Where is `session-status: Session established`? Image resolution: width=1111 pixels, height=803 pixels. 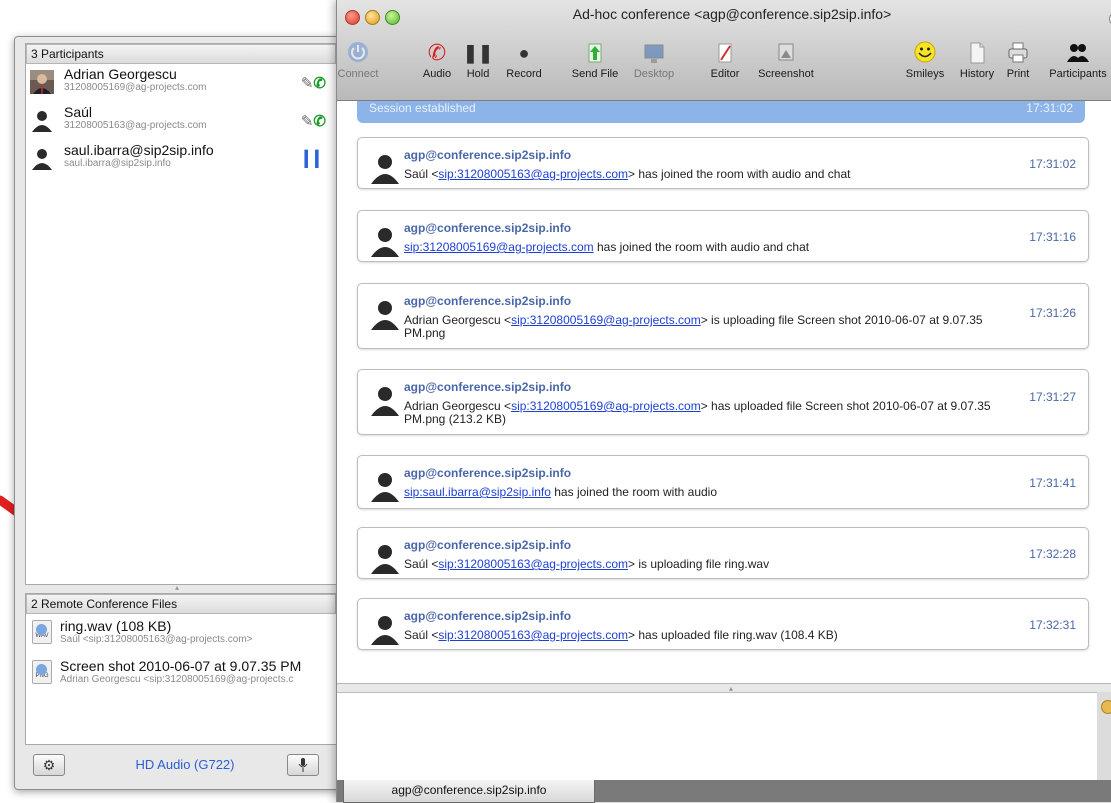 session-status: Session established is located at coordinates (422, 108).